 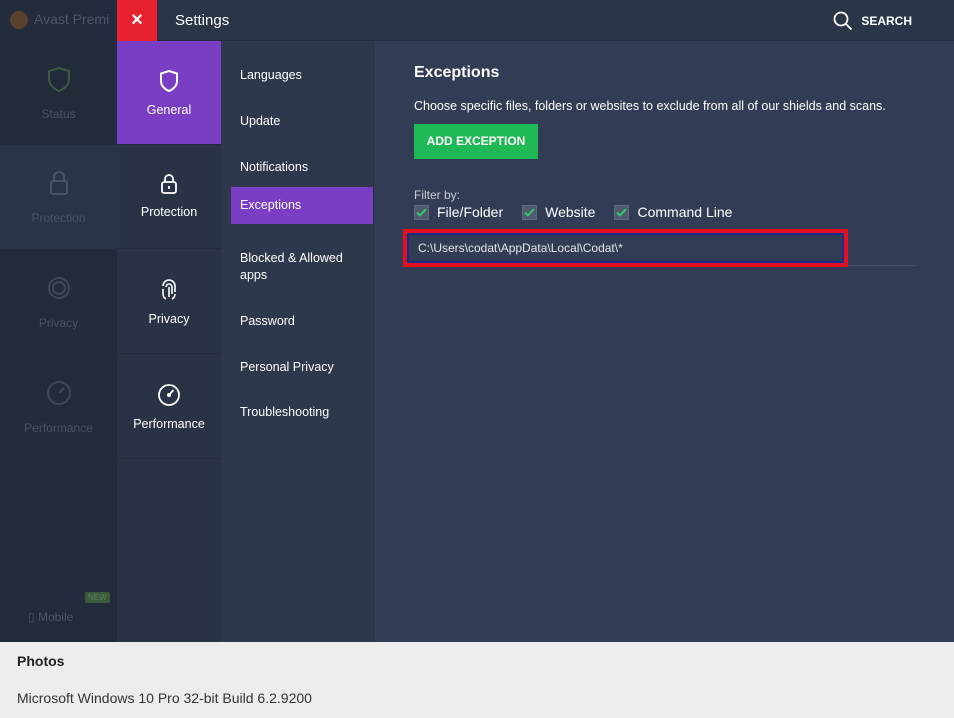 What do you see at coordinates (58, 79) in the screenshot?
I see `shield-check-icon` at bounding box center [58, 79].